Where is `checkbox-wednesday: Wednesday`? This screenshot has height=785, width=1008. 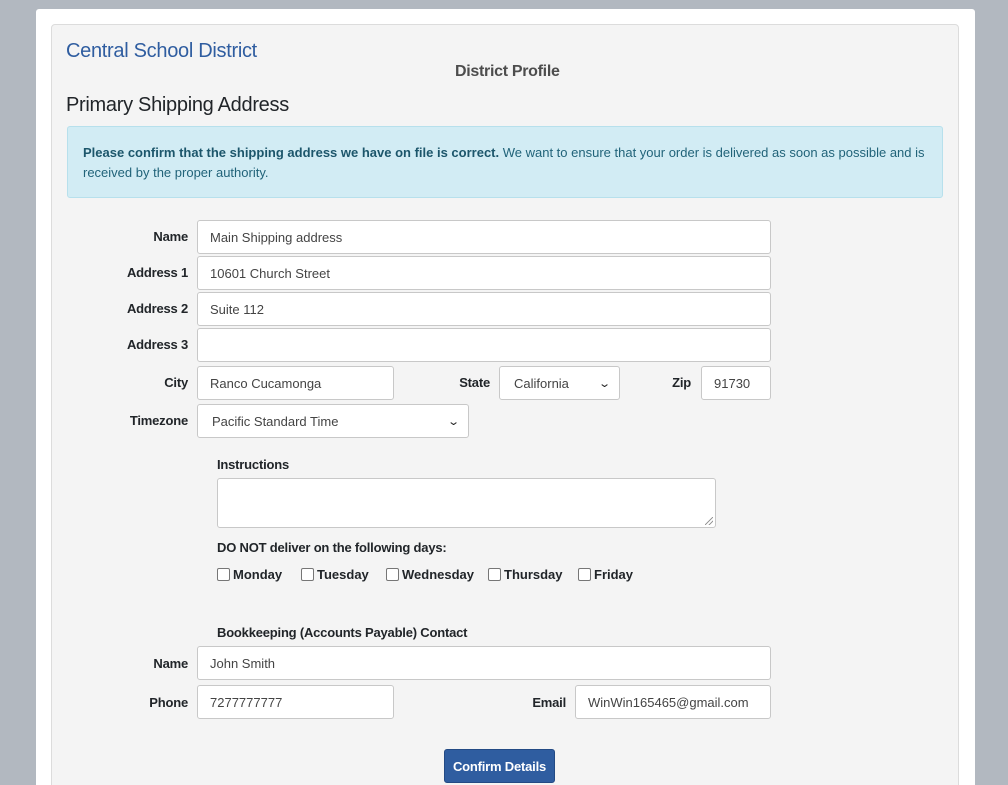
checkbox-wednesday: Wednesday is located at coordinates (430, 574).